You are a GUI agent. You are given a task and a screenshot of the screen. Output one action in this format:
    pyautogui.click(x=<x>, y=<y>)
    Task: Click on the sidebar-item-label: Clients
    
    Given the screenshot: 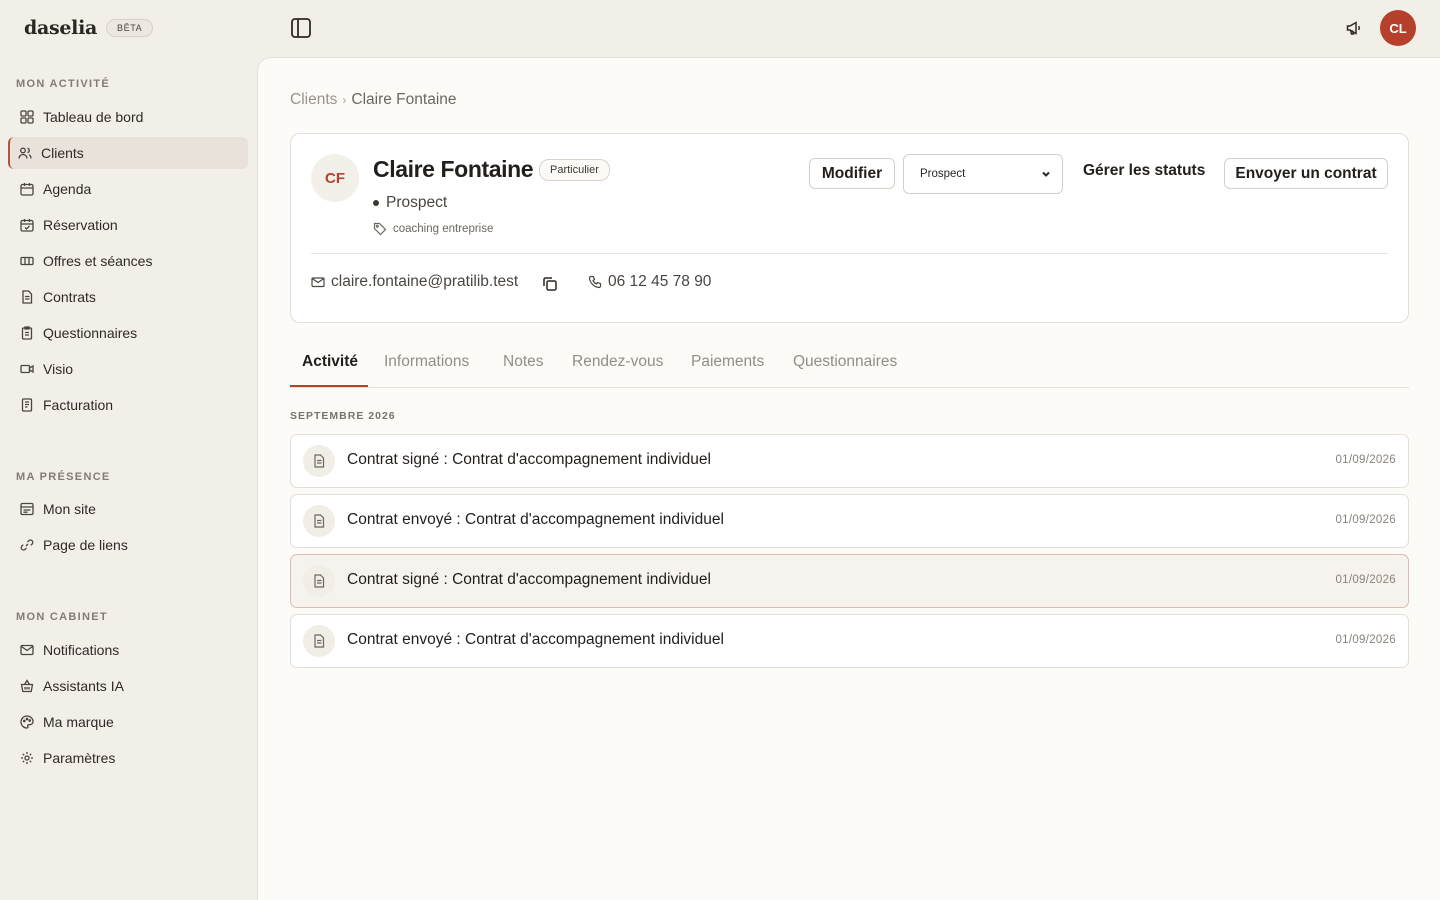 What is the action you would take?
    pyautogui.click(x=62, y=153)
    